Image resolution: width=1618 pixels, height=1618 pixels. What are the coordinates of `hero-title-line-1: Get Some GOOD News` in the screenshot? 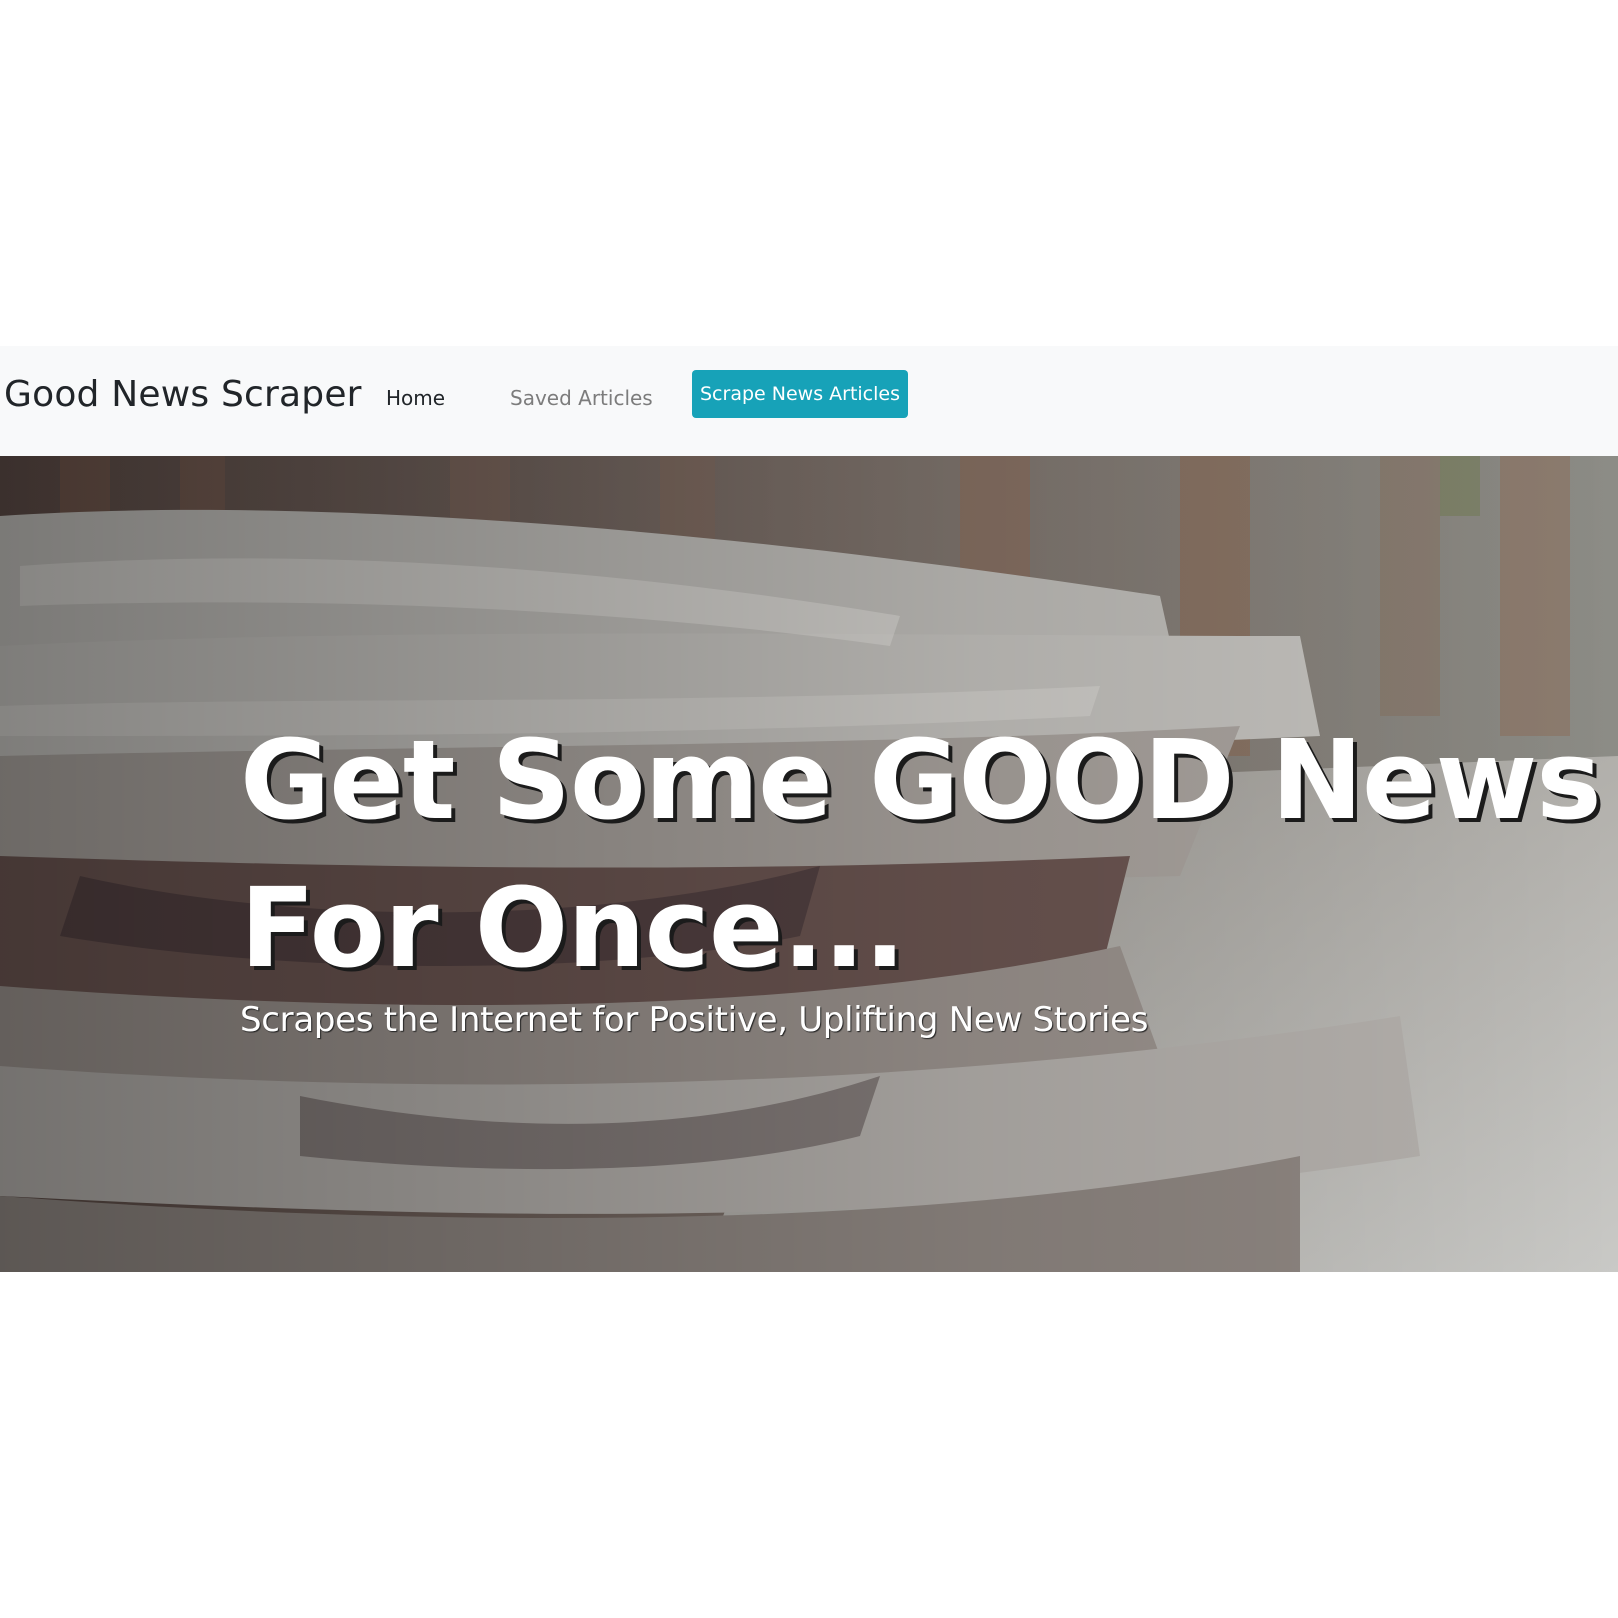 It's located at (921, 780).